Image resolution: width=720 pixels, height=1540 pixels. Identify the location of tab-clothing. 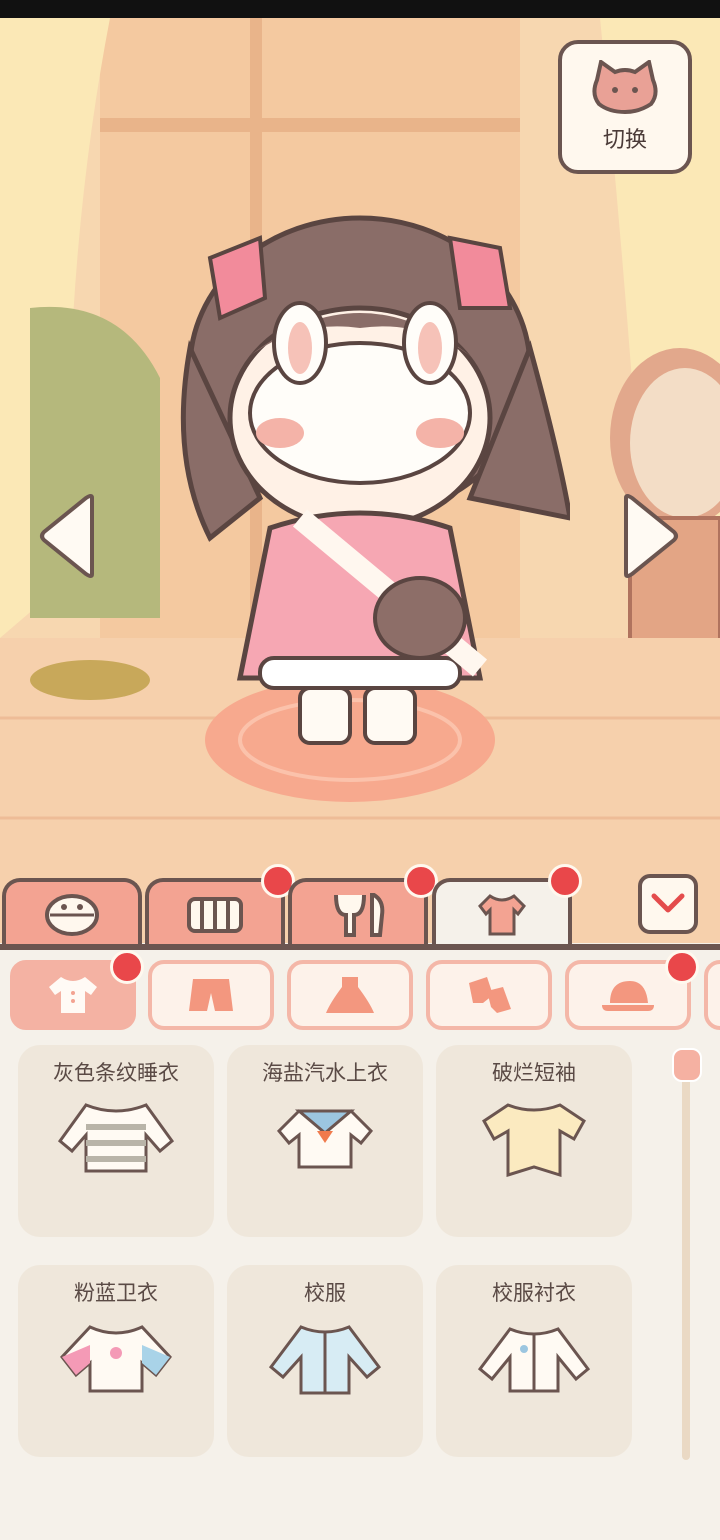
(507, 906).